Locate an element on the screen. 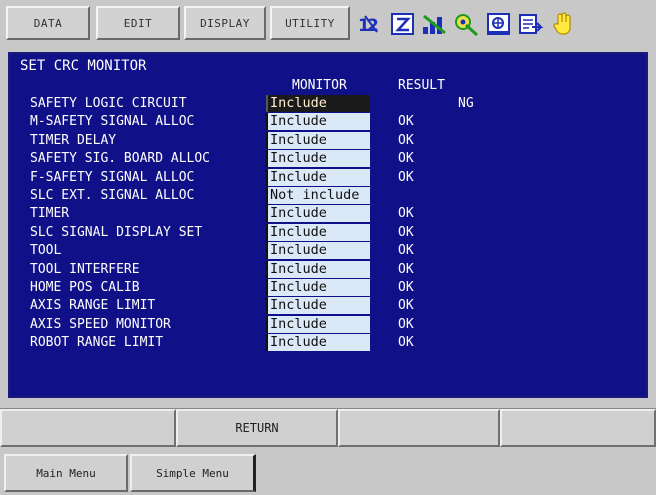 The height and width of the screenshot is (495, 656). bottom-menu-bar: Main Menu Simple Menu is located at coordinates (328, 474).